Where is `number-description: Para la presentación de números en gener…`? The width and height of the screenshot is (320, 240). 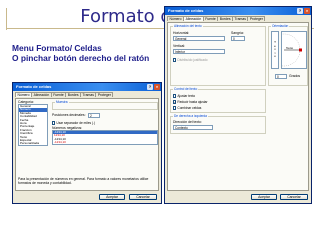 number-description: Para la presentación de números en gener… is located at coordinates (83, 181).